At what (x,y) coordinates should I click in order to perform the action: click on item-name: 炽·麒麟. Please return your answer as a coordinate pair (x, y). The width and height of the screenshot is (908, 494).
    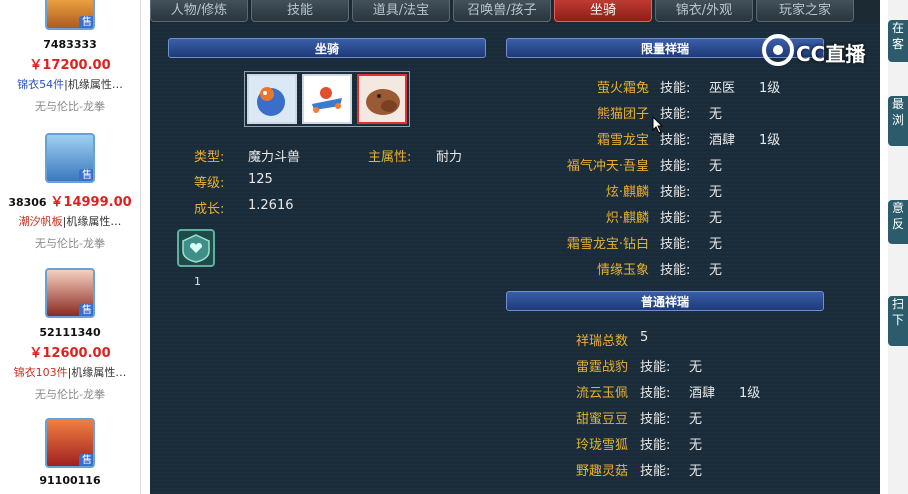
    Looking at the image, I should click on (627, 218).